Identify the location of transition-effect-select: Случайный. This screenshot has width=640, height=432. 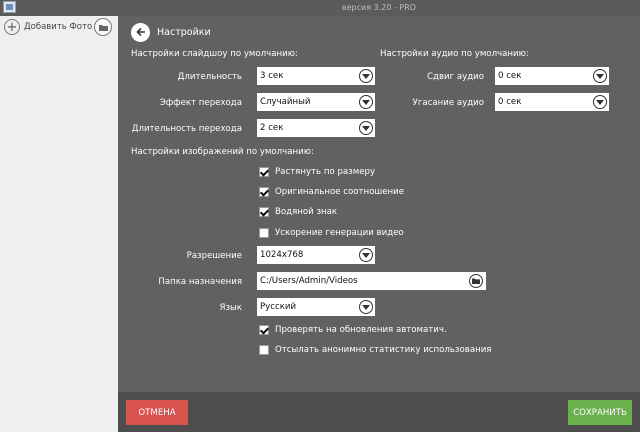
(316, 102).